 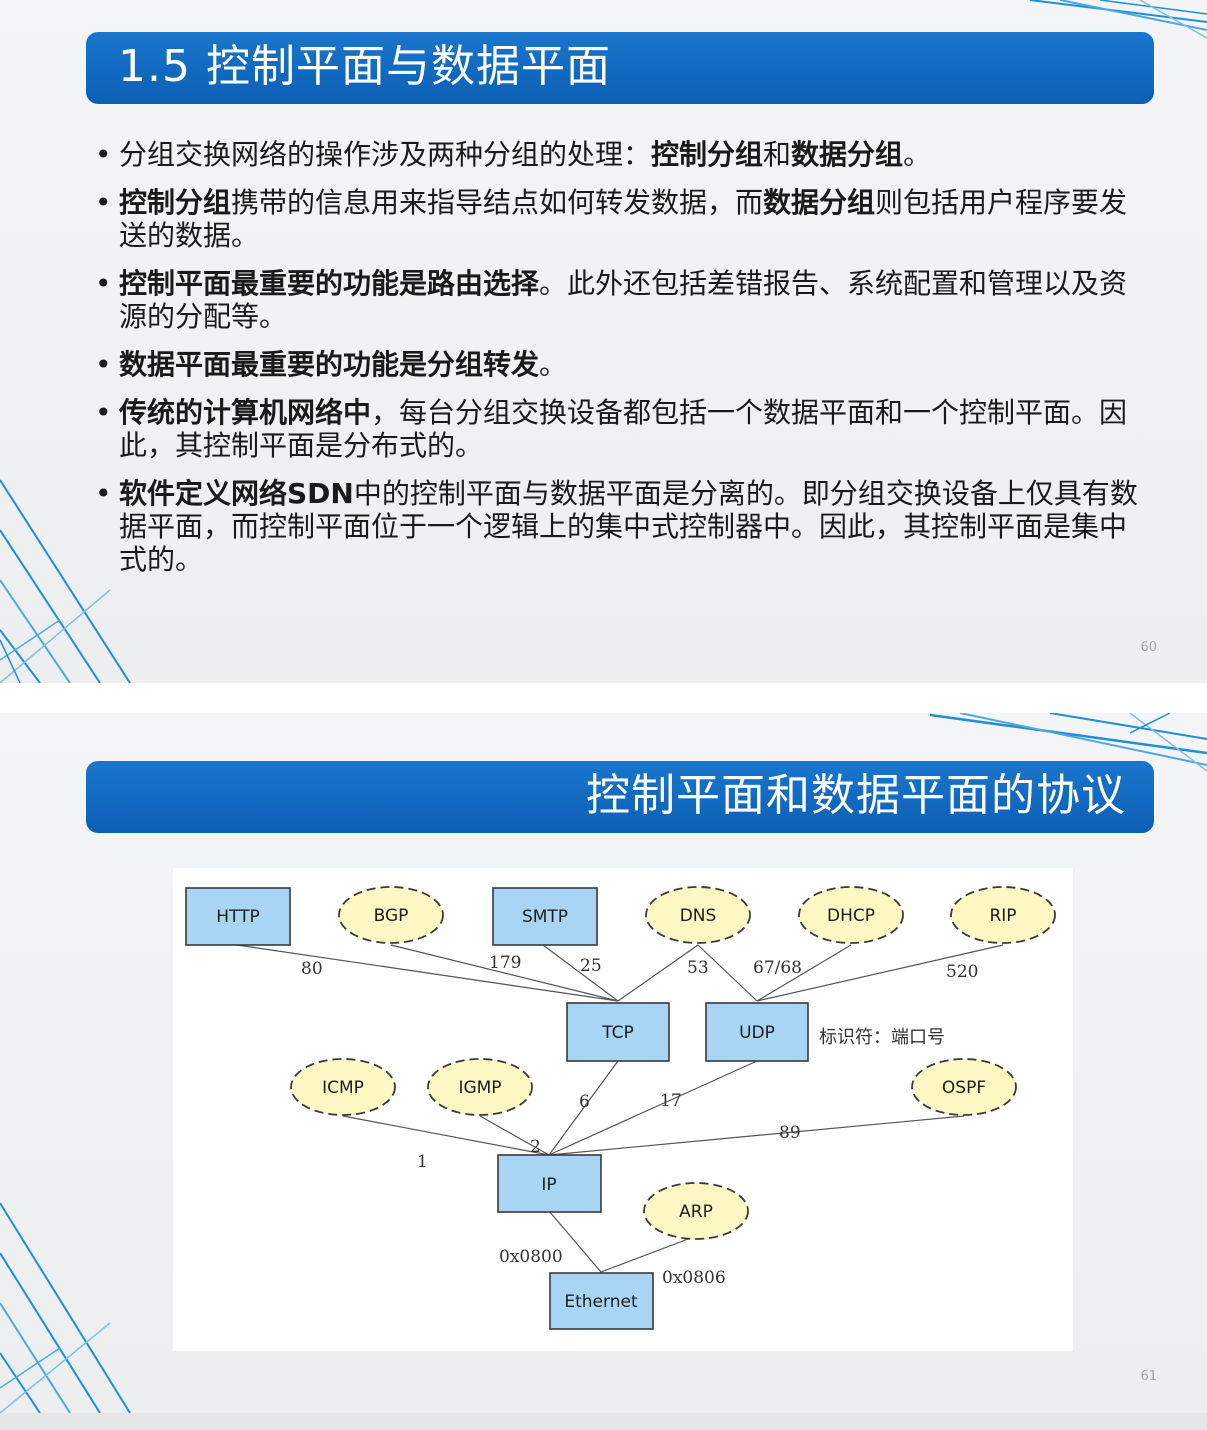 I want to click on edge-arp-ethernet, so click(x=648, y=1254).